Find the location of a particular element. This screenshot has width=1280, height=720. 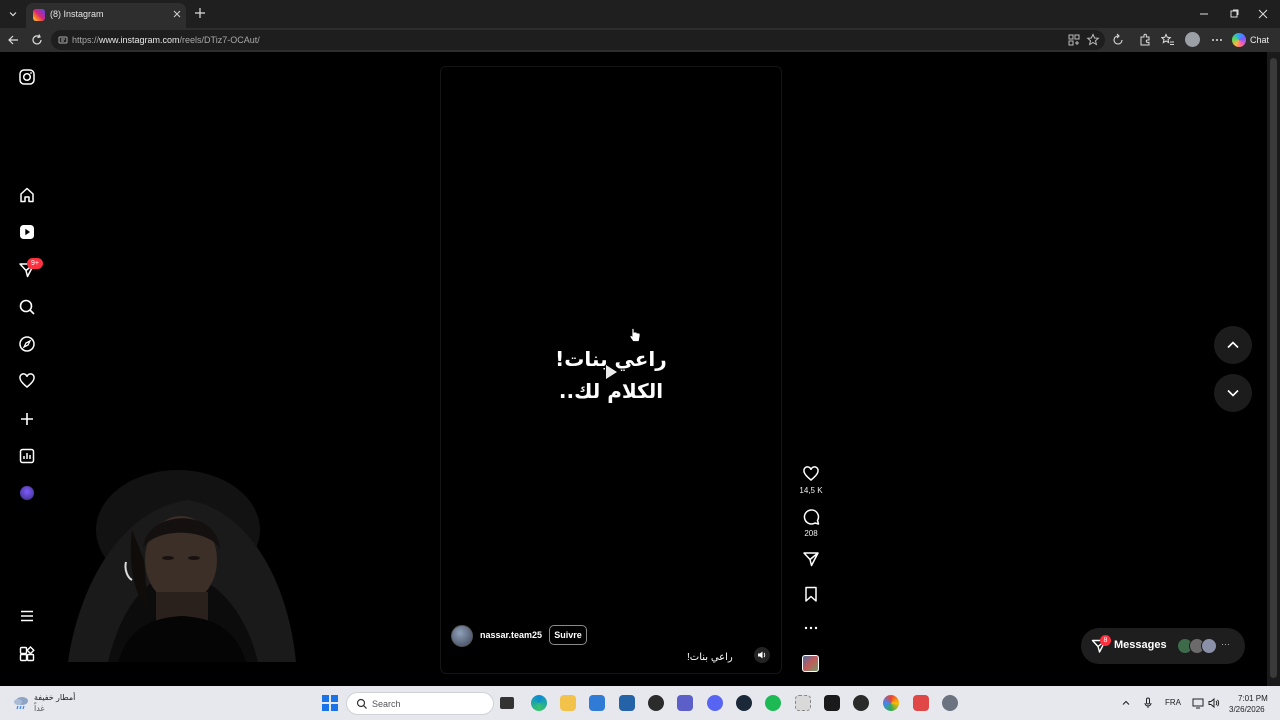

chrome-icon is located at coordinates (891, 703).